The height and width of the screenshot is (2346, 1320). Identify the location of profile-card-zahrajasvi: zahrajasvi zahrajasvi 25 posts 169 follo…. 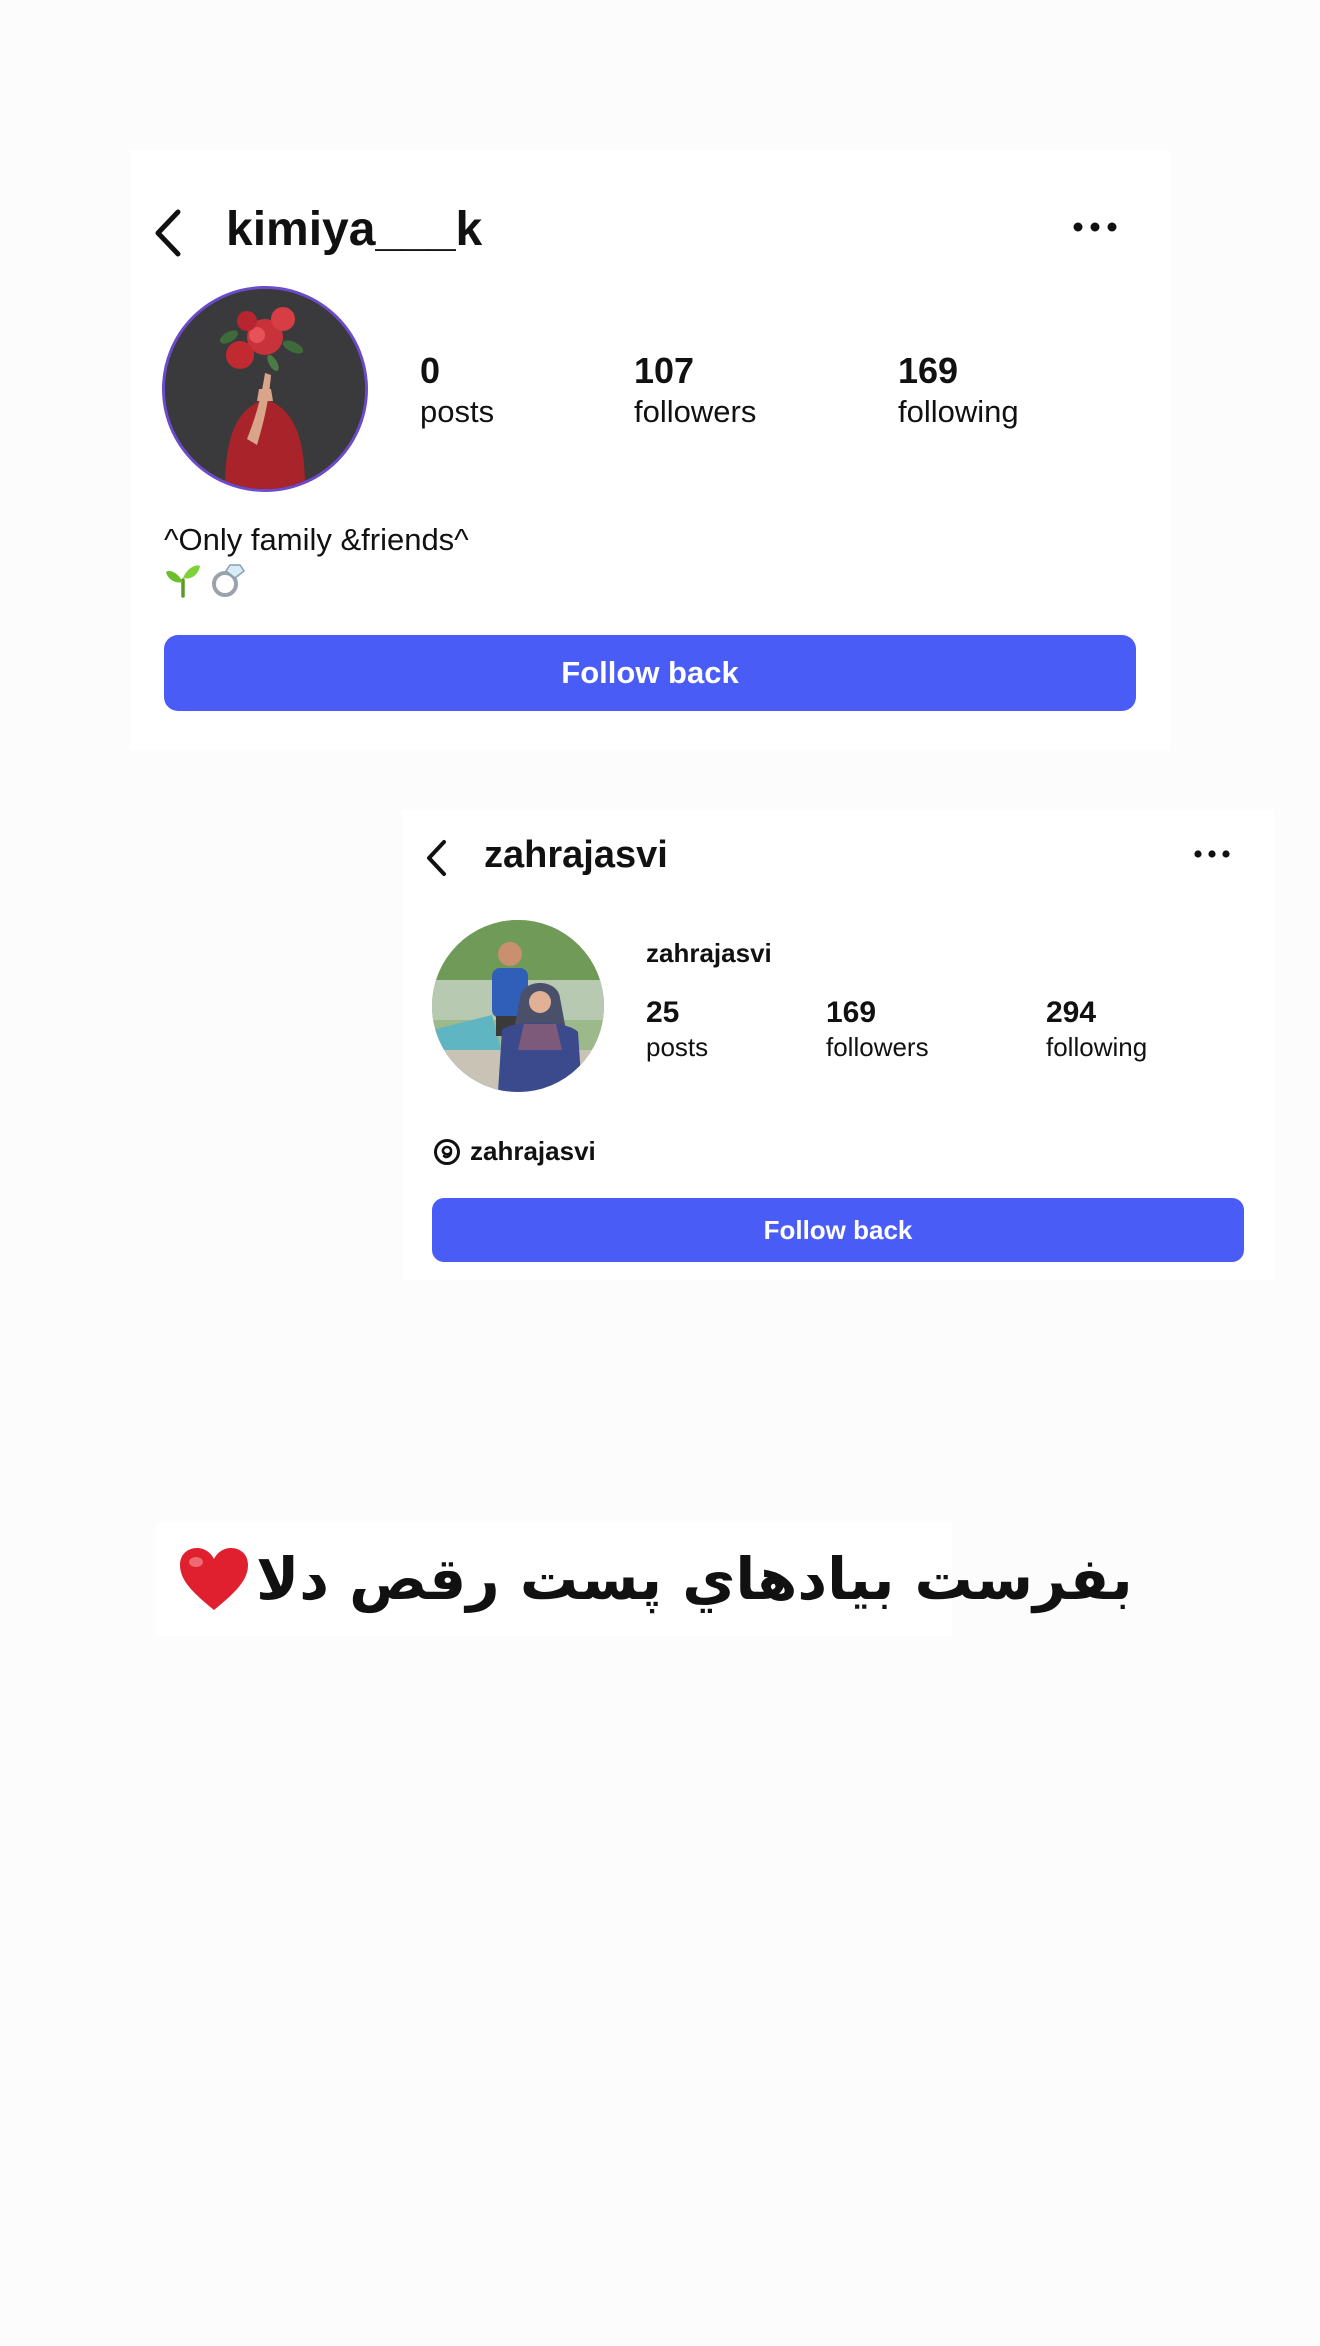
(838, 1045).